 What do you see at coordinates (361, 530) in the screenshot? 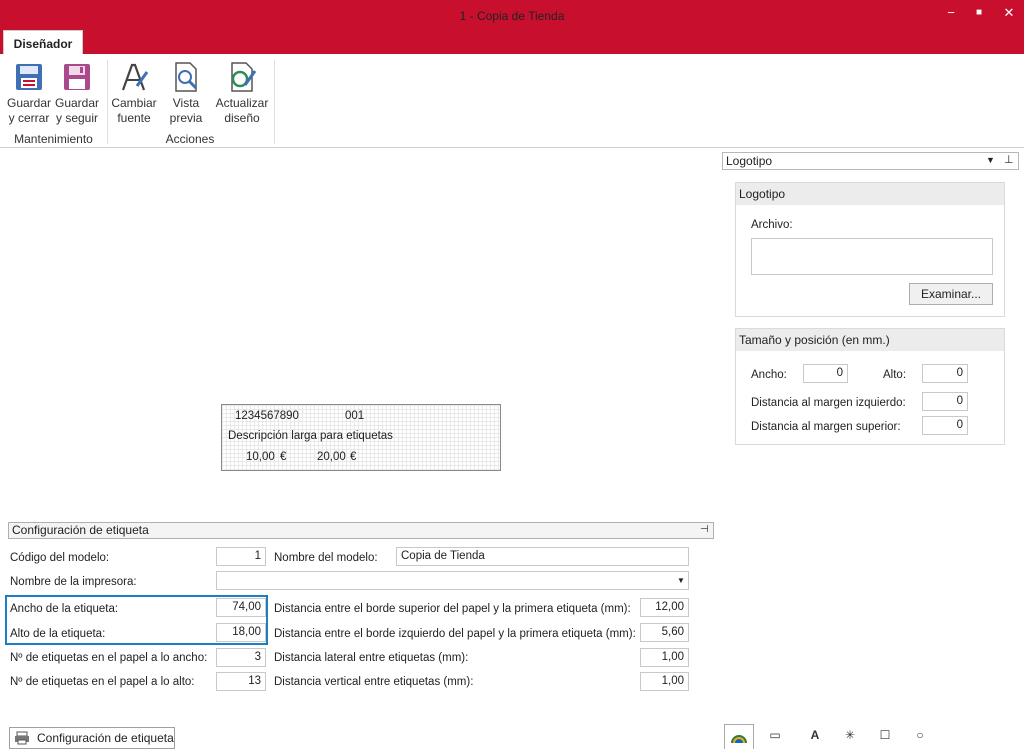
I see `config-section-header: Configuración de etiqueta` at bounding box center [361, 530].